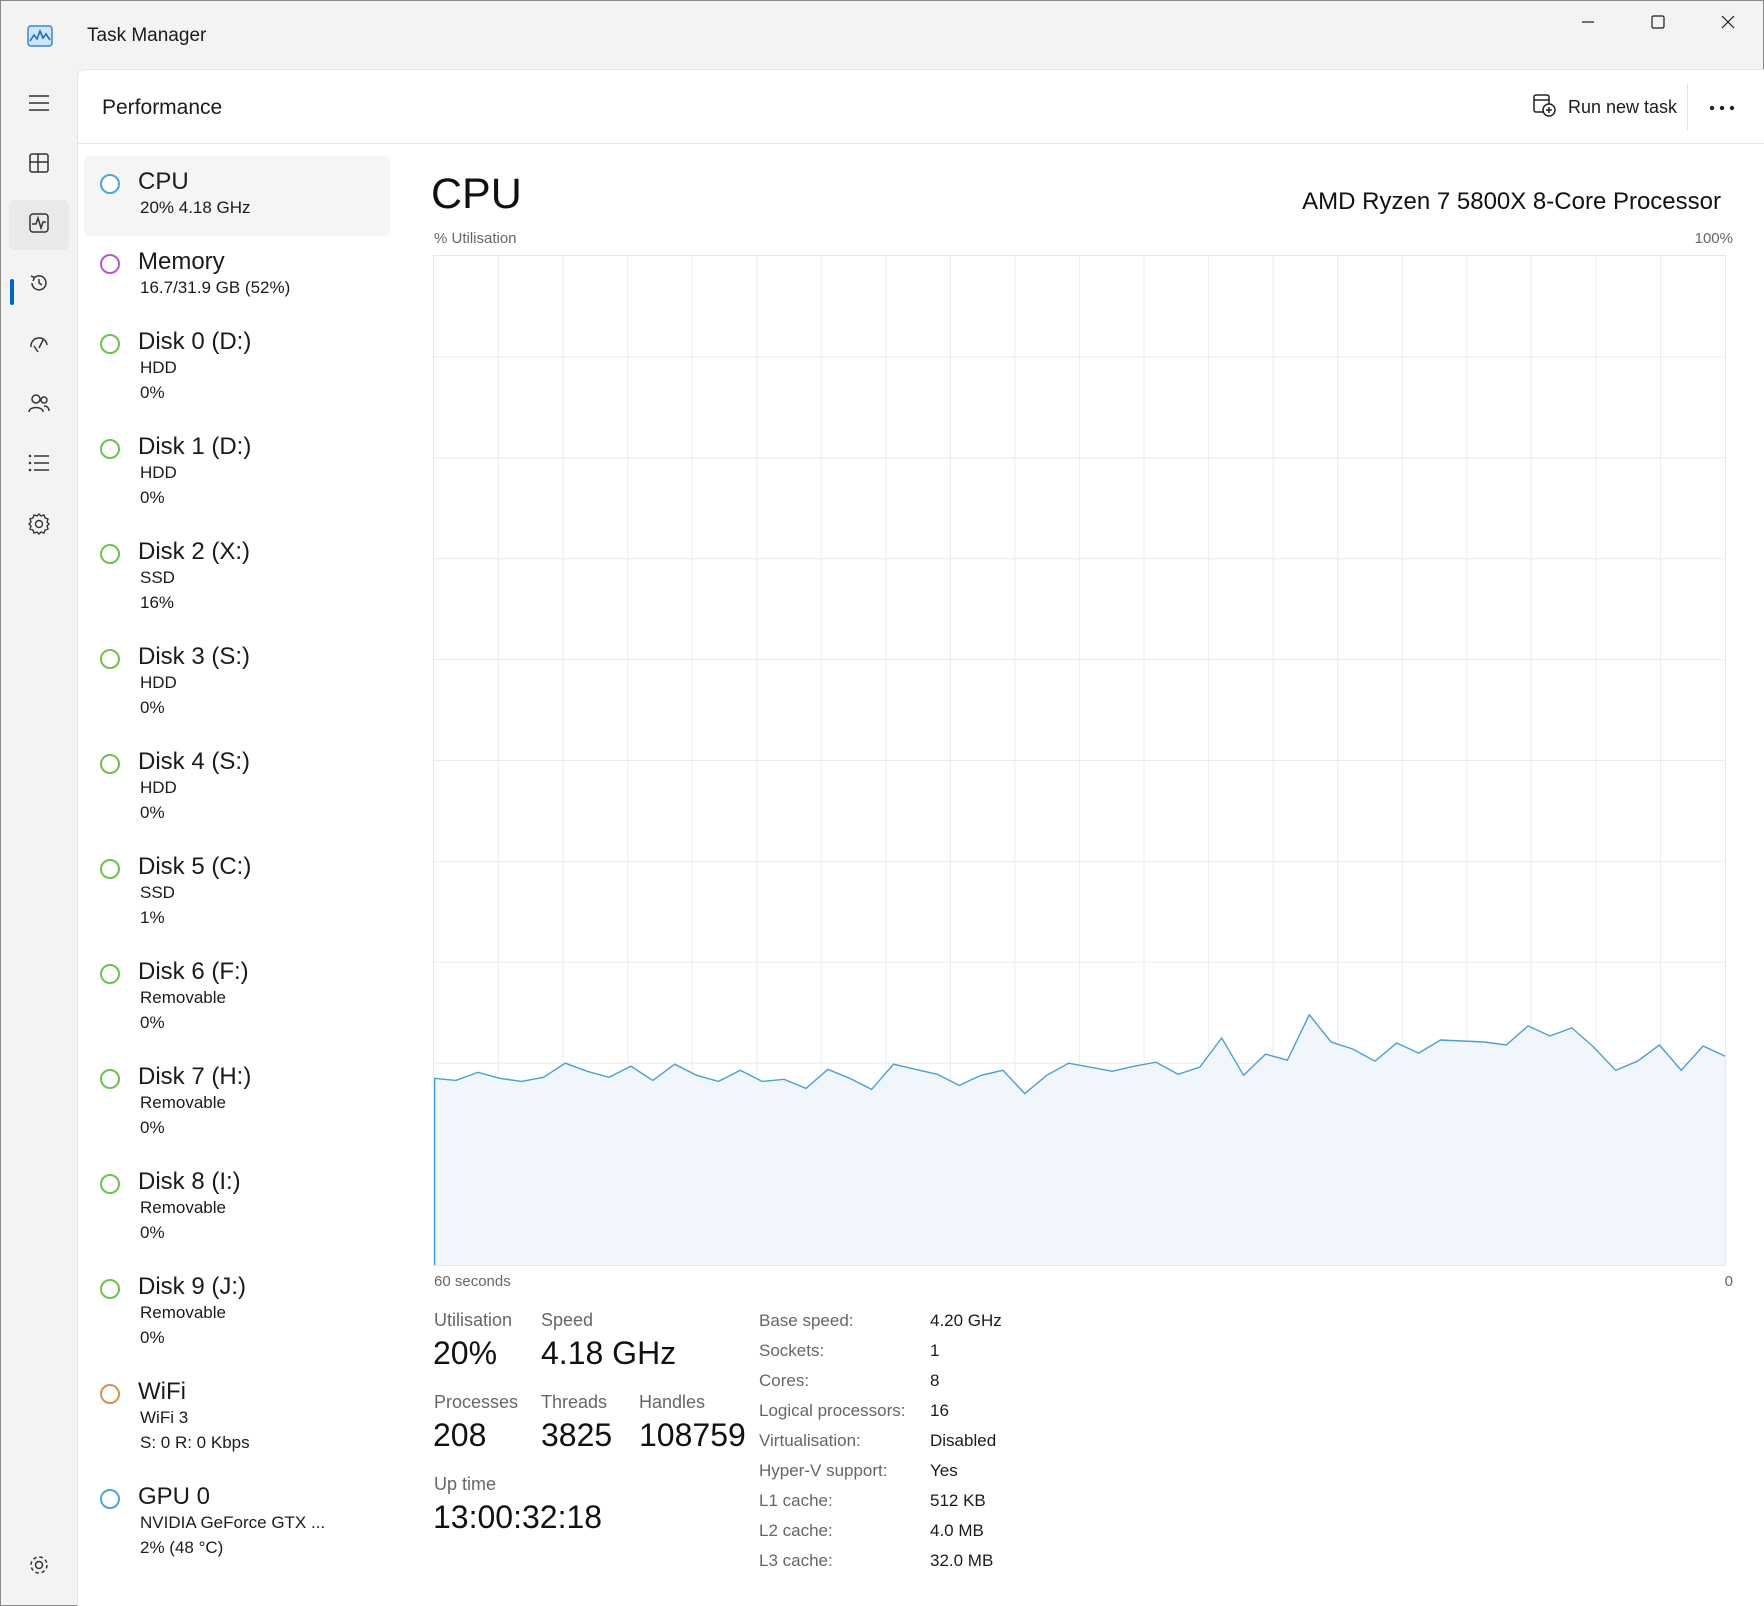  I want to click on processes-label: Processes, so click(476, 1402).